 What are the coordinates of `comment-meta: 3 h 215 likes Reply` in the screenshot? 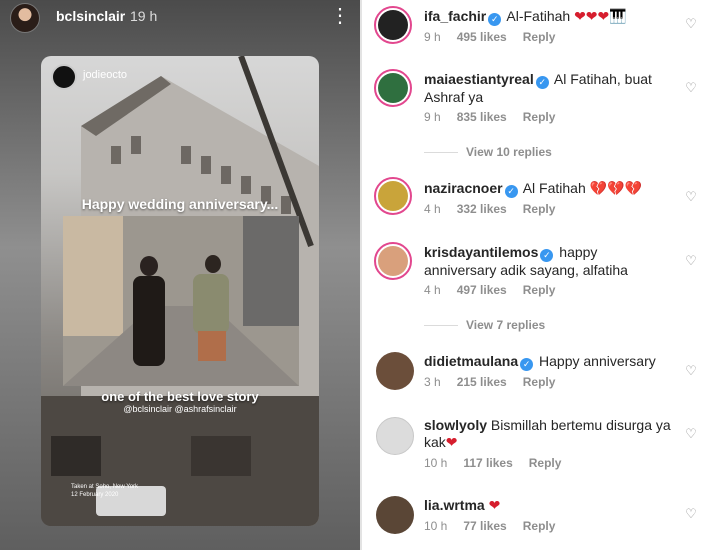 It's located at (497, 382).